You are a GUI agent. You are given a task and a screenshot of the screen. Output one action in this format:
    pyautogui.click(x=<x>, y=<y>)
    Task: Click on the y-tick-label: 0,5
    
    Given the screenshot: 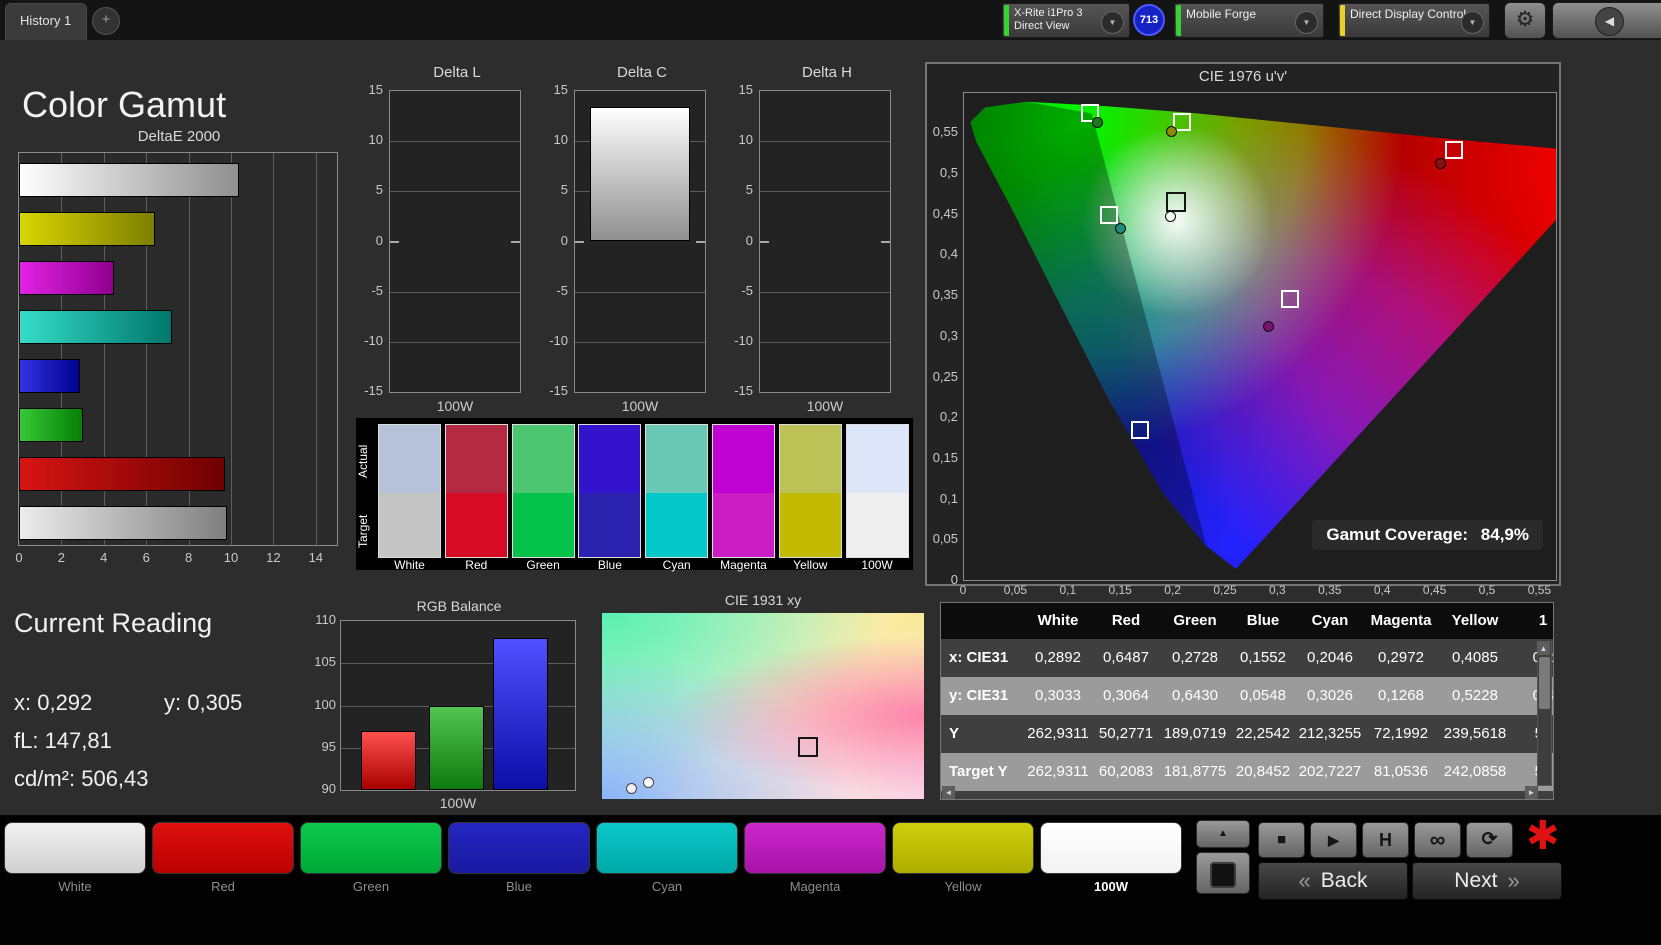 What is the action you would take?
    pyautogui.click(x=948, y=172)
    